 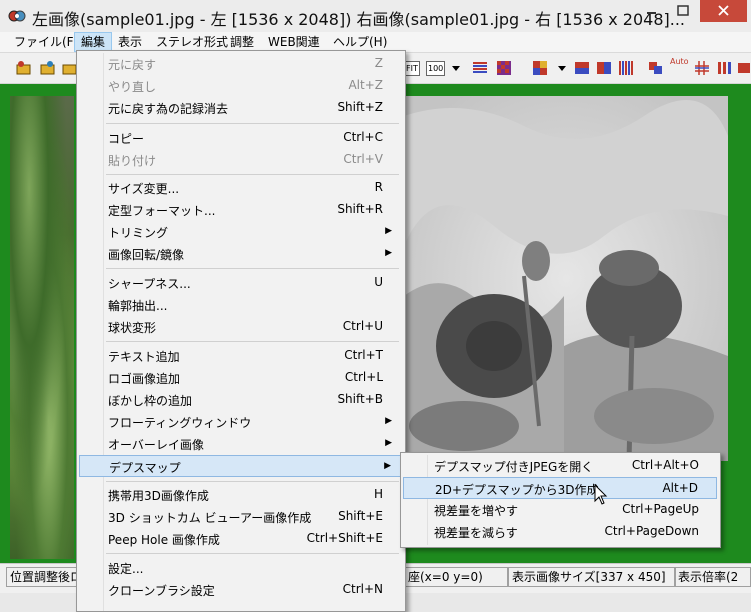 What do you see at coordinates (240, 590) in the screenshot?
I see `menu-item-clone-brush: クローンブラシ設定 Ctrl+N` at bounding box center [240, 590].